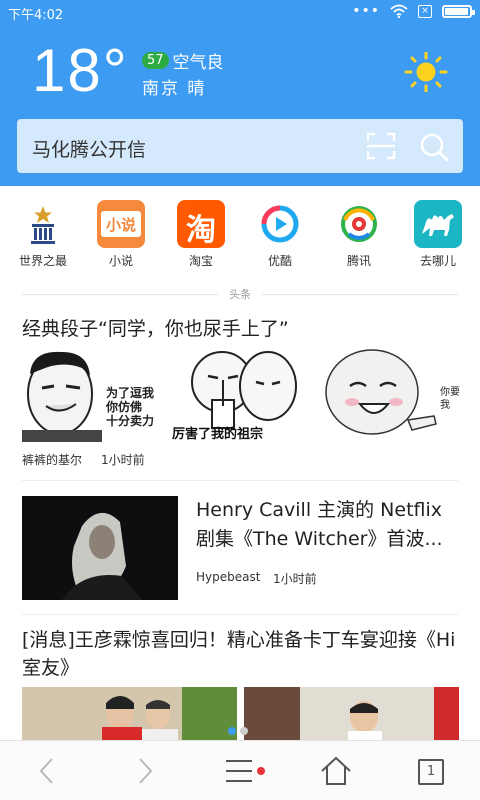  What do you see at coordinates (360, 294) in the screenshot?
I see `divider-line` at bounding box center [360, 294].